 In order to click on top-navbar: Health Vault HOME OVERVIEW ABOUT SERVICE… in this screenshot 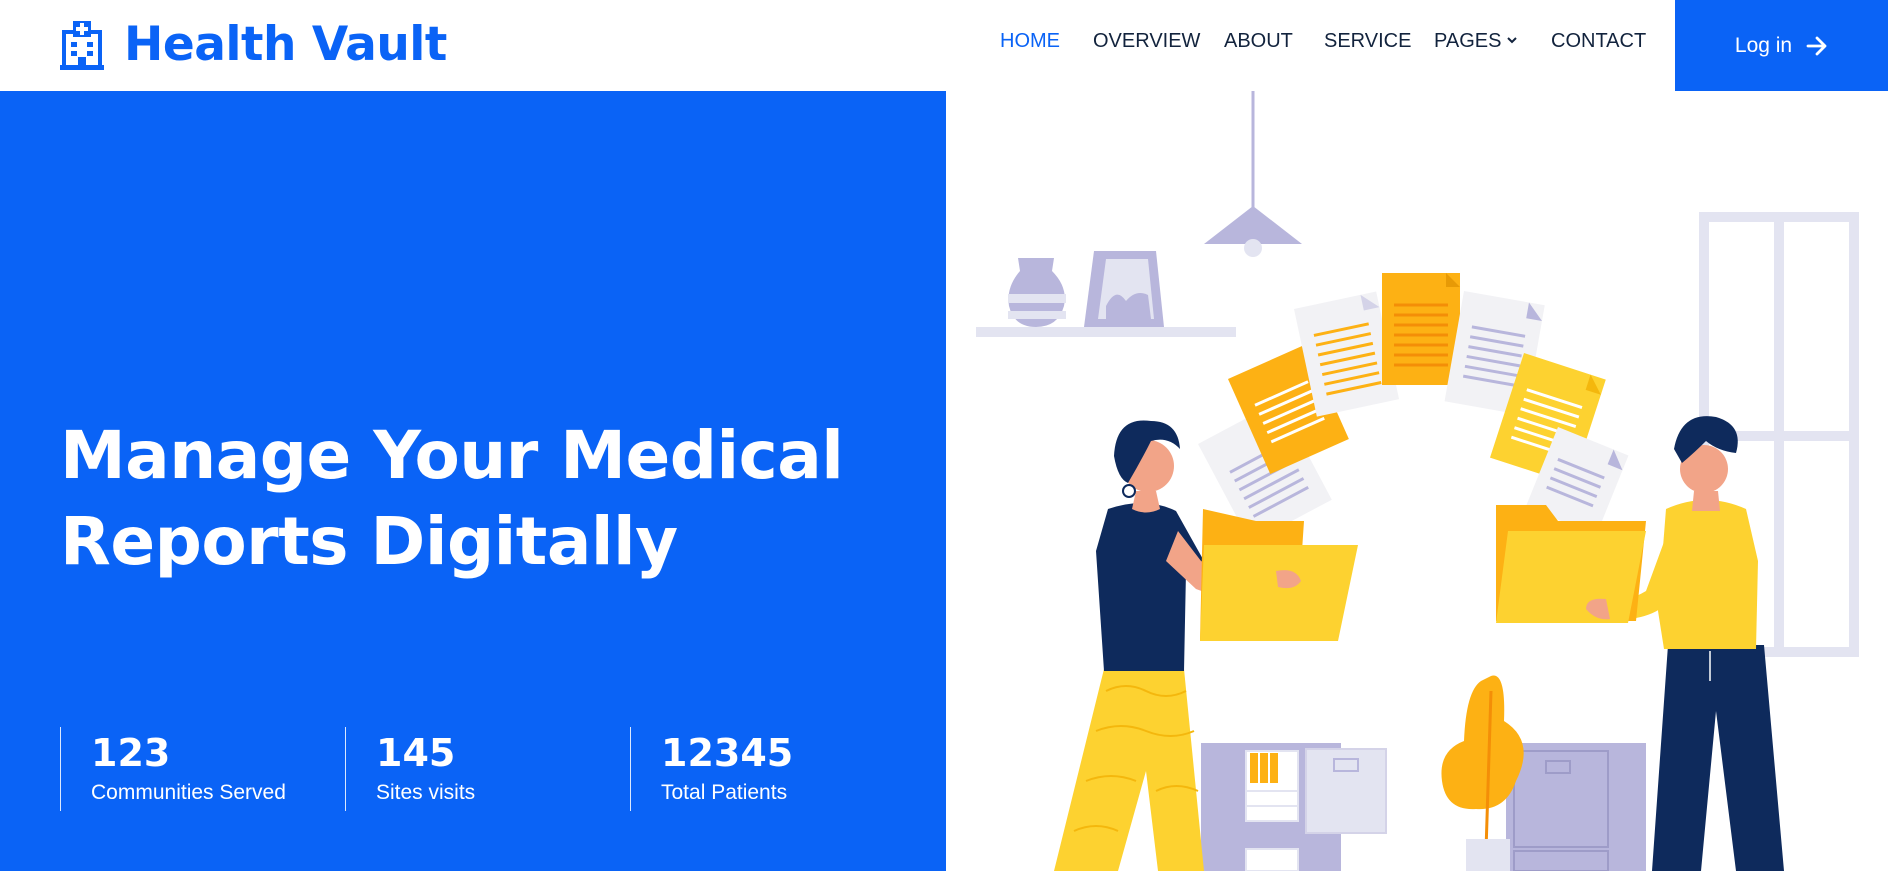, I will do `click(944, 45)`.